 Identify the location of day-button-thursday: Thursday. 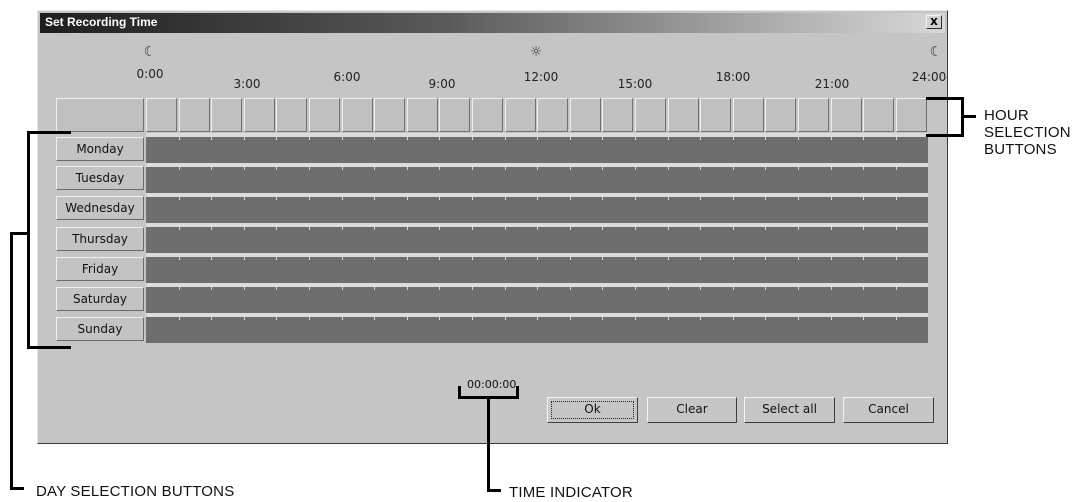
(100, 239).